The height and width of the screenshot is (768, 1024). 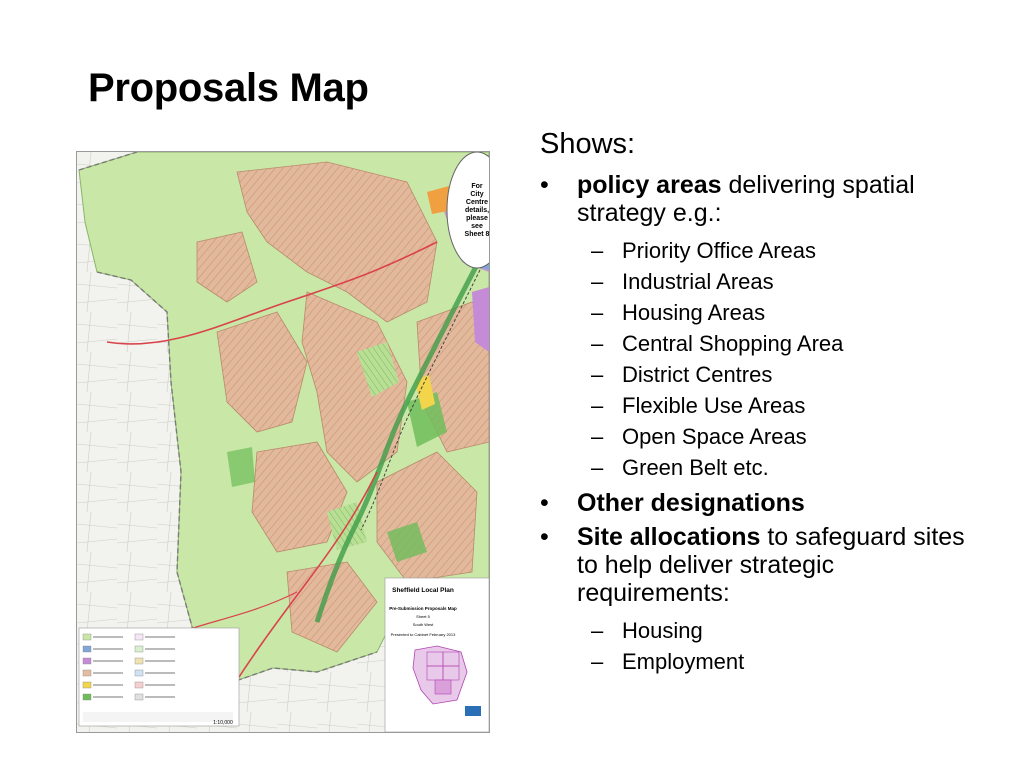 I want to click on map-scale: 1:10,000, so click(x=223, y=723).